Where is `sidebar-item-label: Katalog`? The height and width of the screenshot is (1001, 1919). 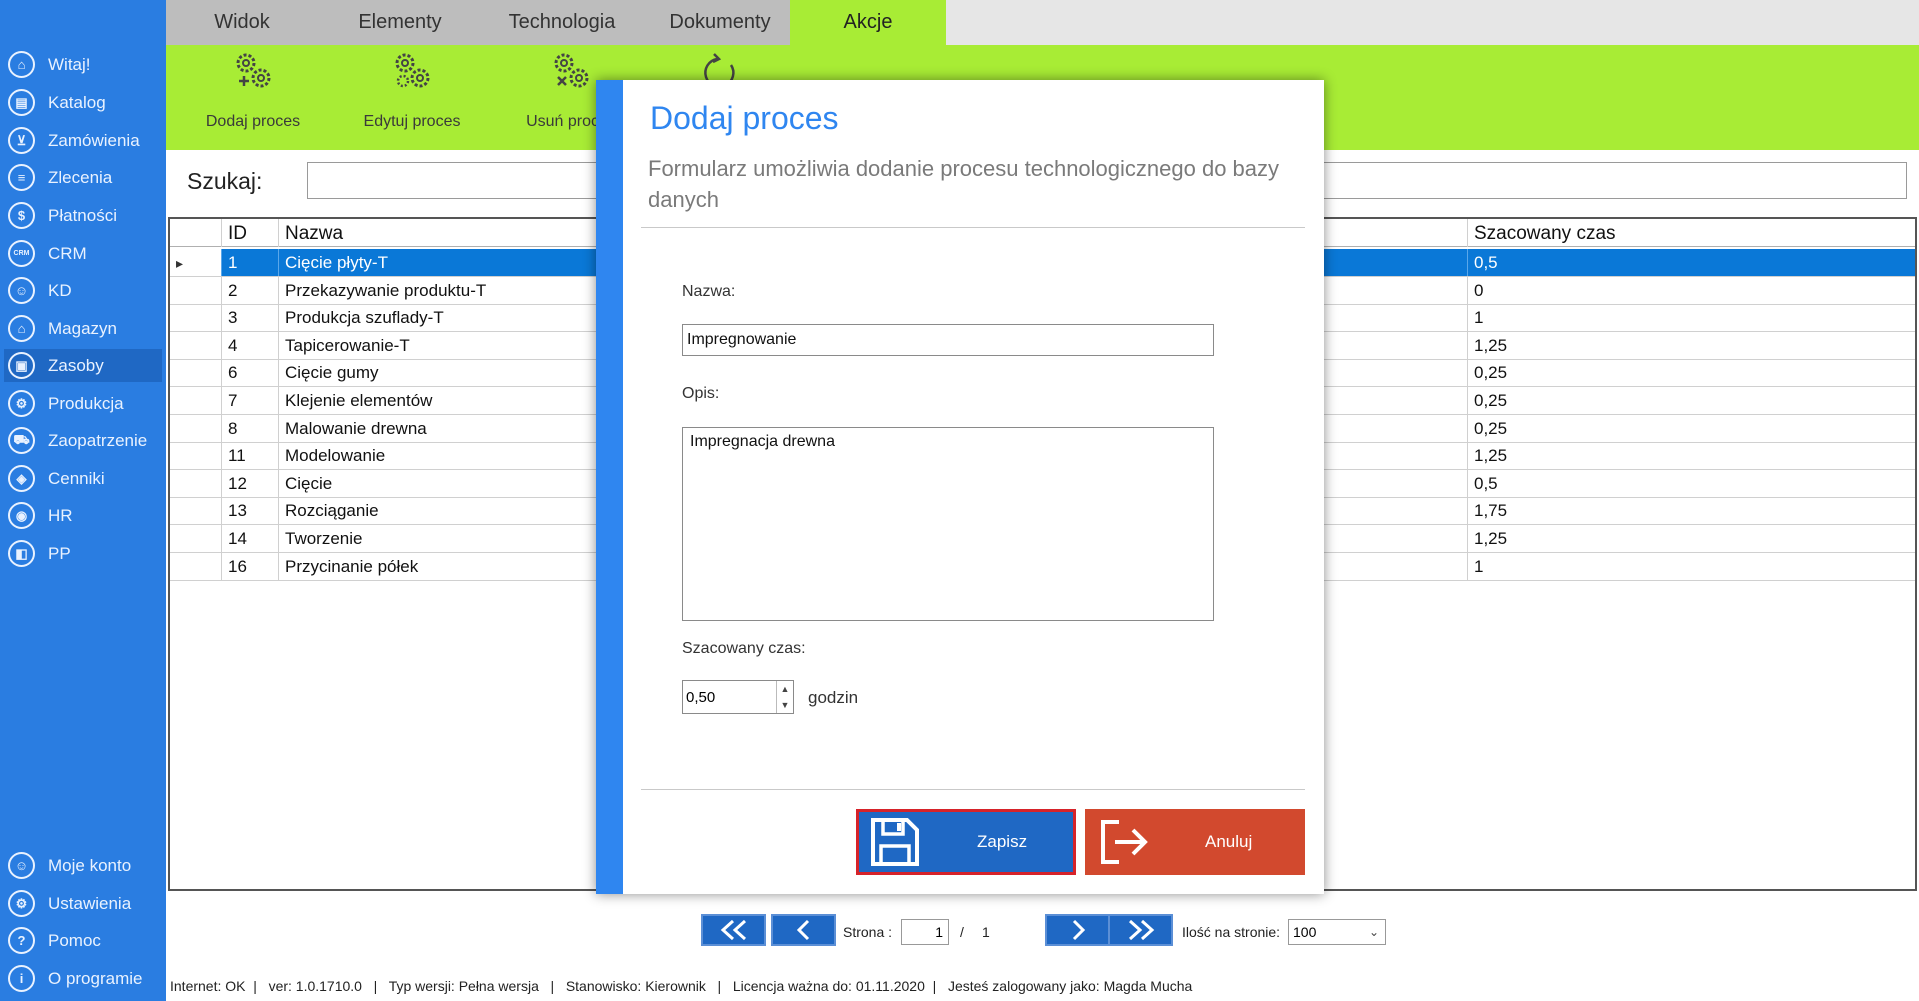
sidebar-item-label: Katalog is located at coordinates (77, 102).